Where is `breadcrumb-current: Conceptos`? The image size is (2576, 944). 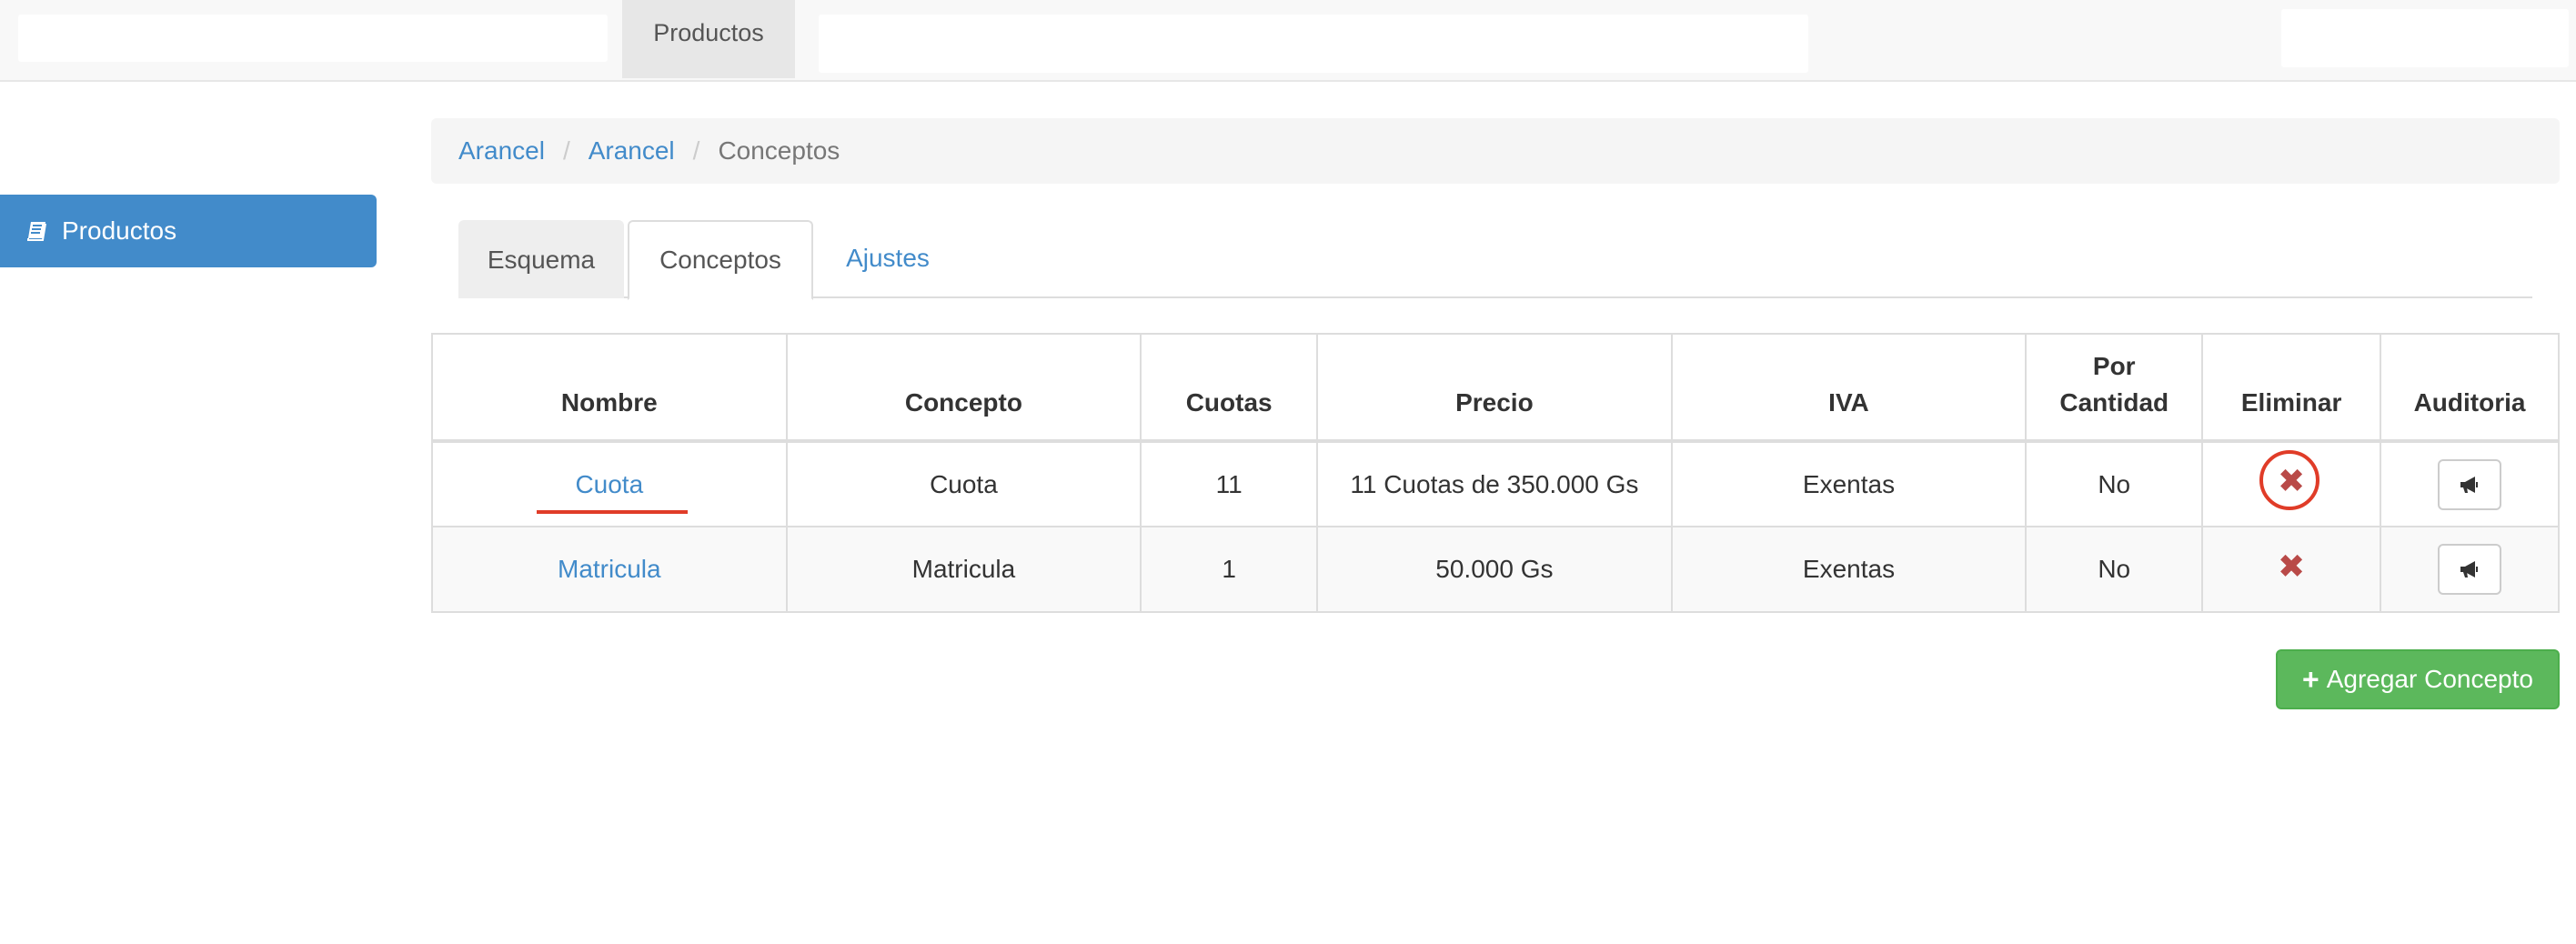
breadcrumb-current: Conceptos is located at coordinates (779, 150).